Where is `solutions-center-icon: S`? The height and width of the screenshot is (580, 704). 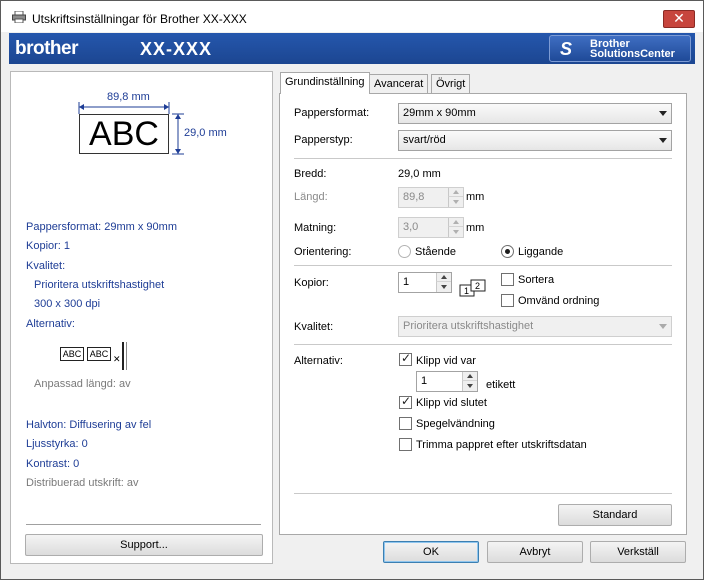 solutions-center-icon: S is located at coordinates (566, 49).